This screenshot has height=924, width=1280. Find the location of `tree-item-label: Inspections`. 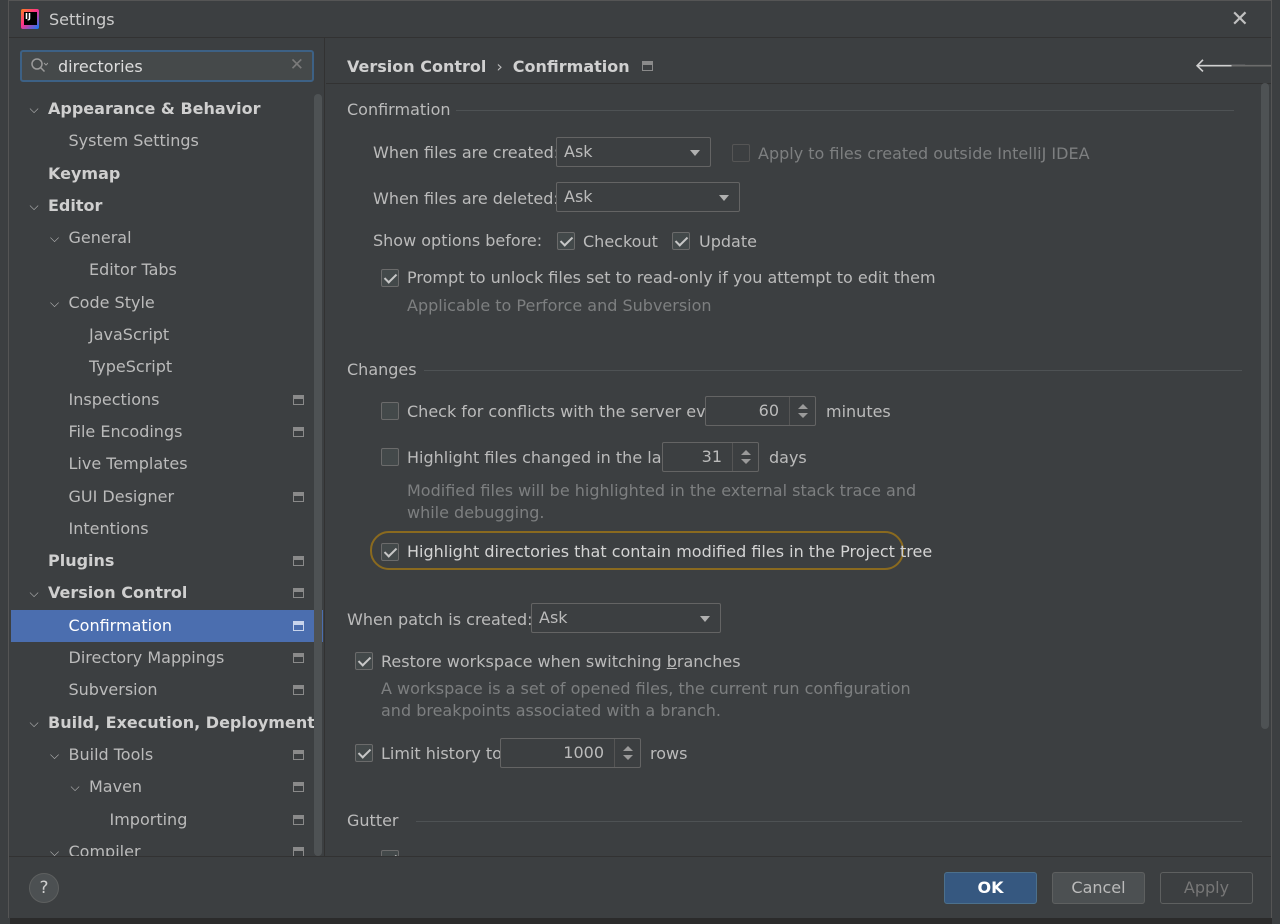

tree-item-label: Inspections is located at coordinates (114, 399).